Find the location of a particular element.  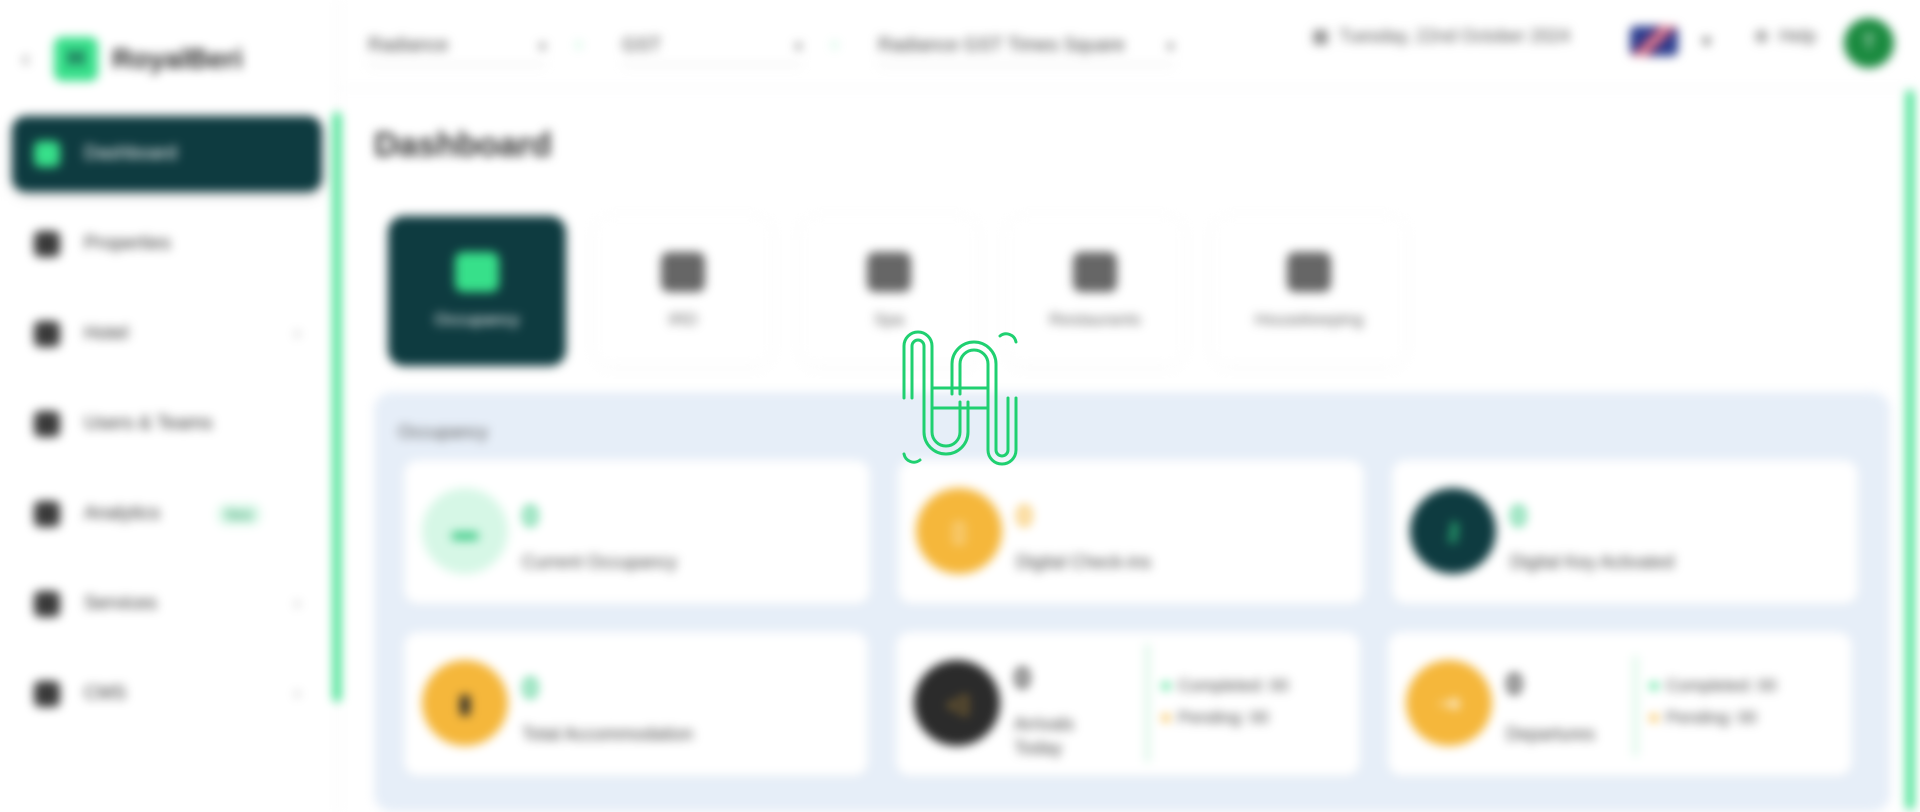

help-button: ⊕ Help is located at coordinates (1785, 36).